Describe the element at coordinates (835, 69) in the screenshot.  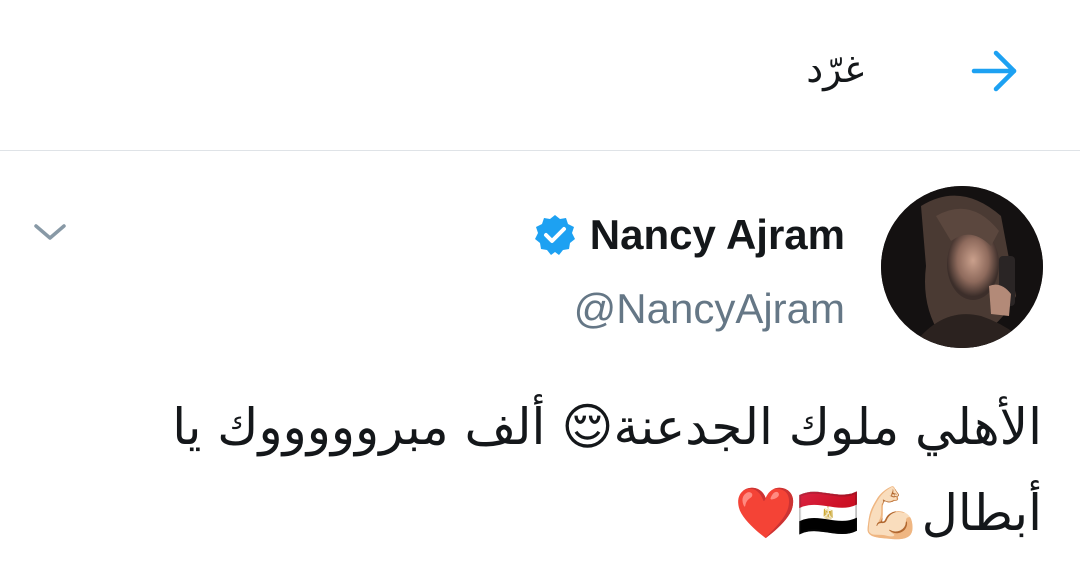
I see `page-title: غرّد` at that location.